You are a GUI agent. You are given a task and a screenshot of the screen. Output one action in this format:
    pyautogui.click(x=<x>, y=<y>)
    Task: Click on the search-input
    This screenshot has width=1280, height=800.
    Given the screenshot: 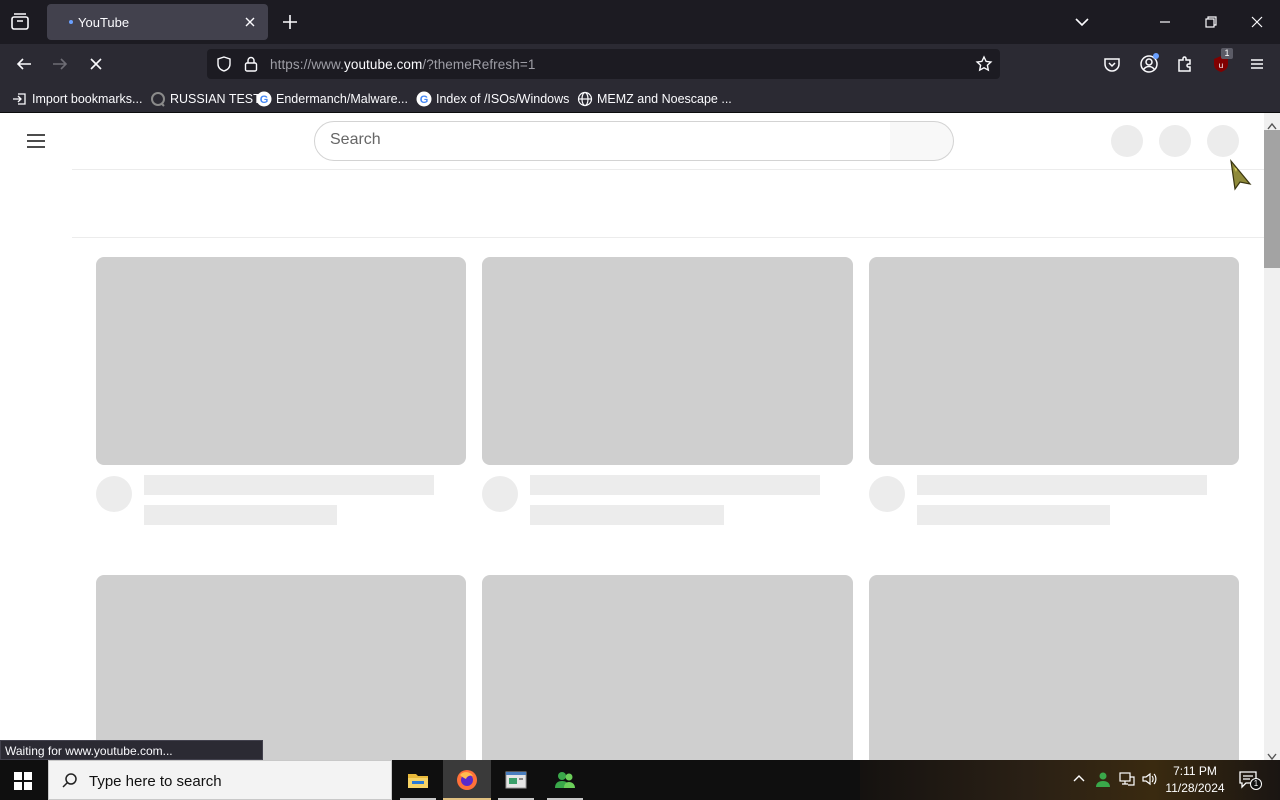 What is the action you would take?
    pyautogui.click(x=600, y=140)
    